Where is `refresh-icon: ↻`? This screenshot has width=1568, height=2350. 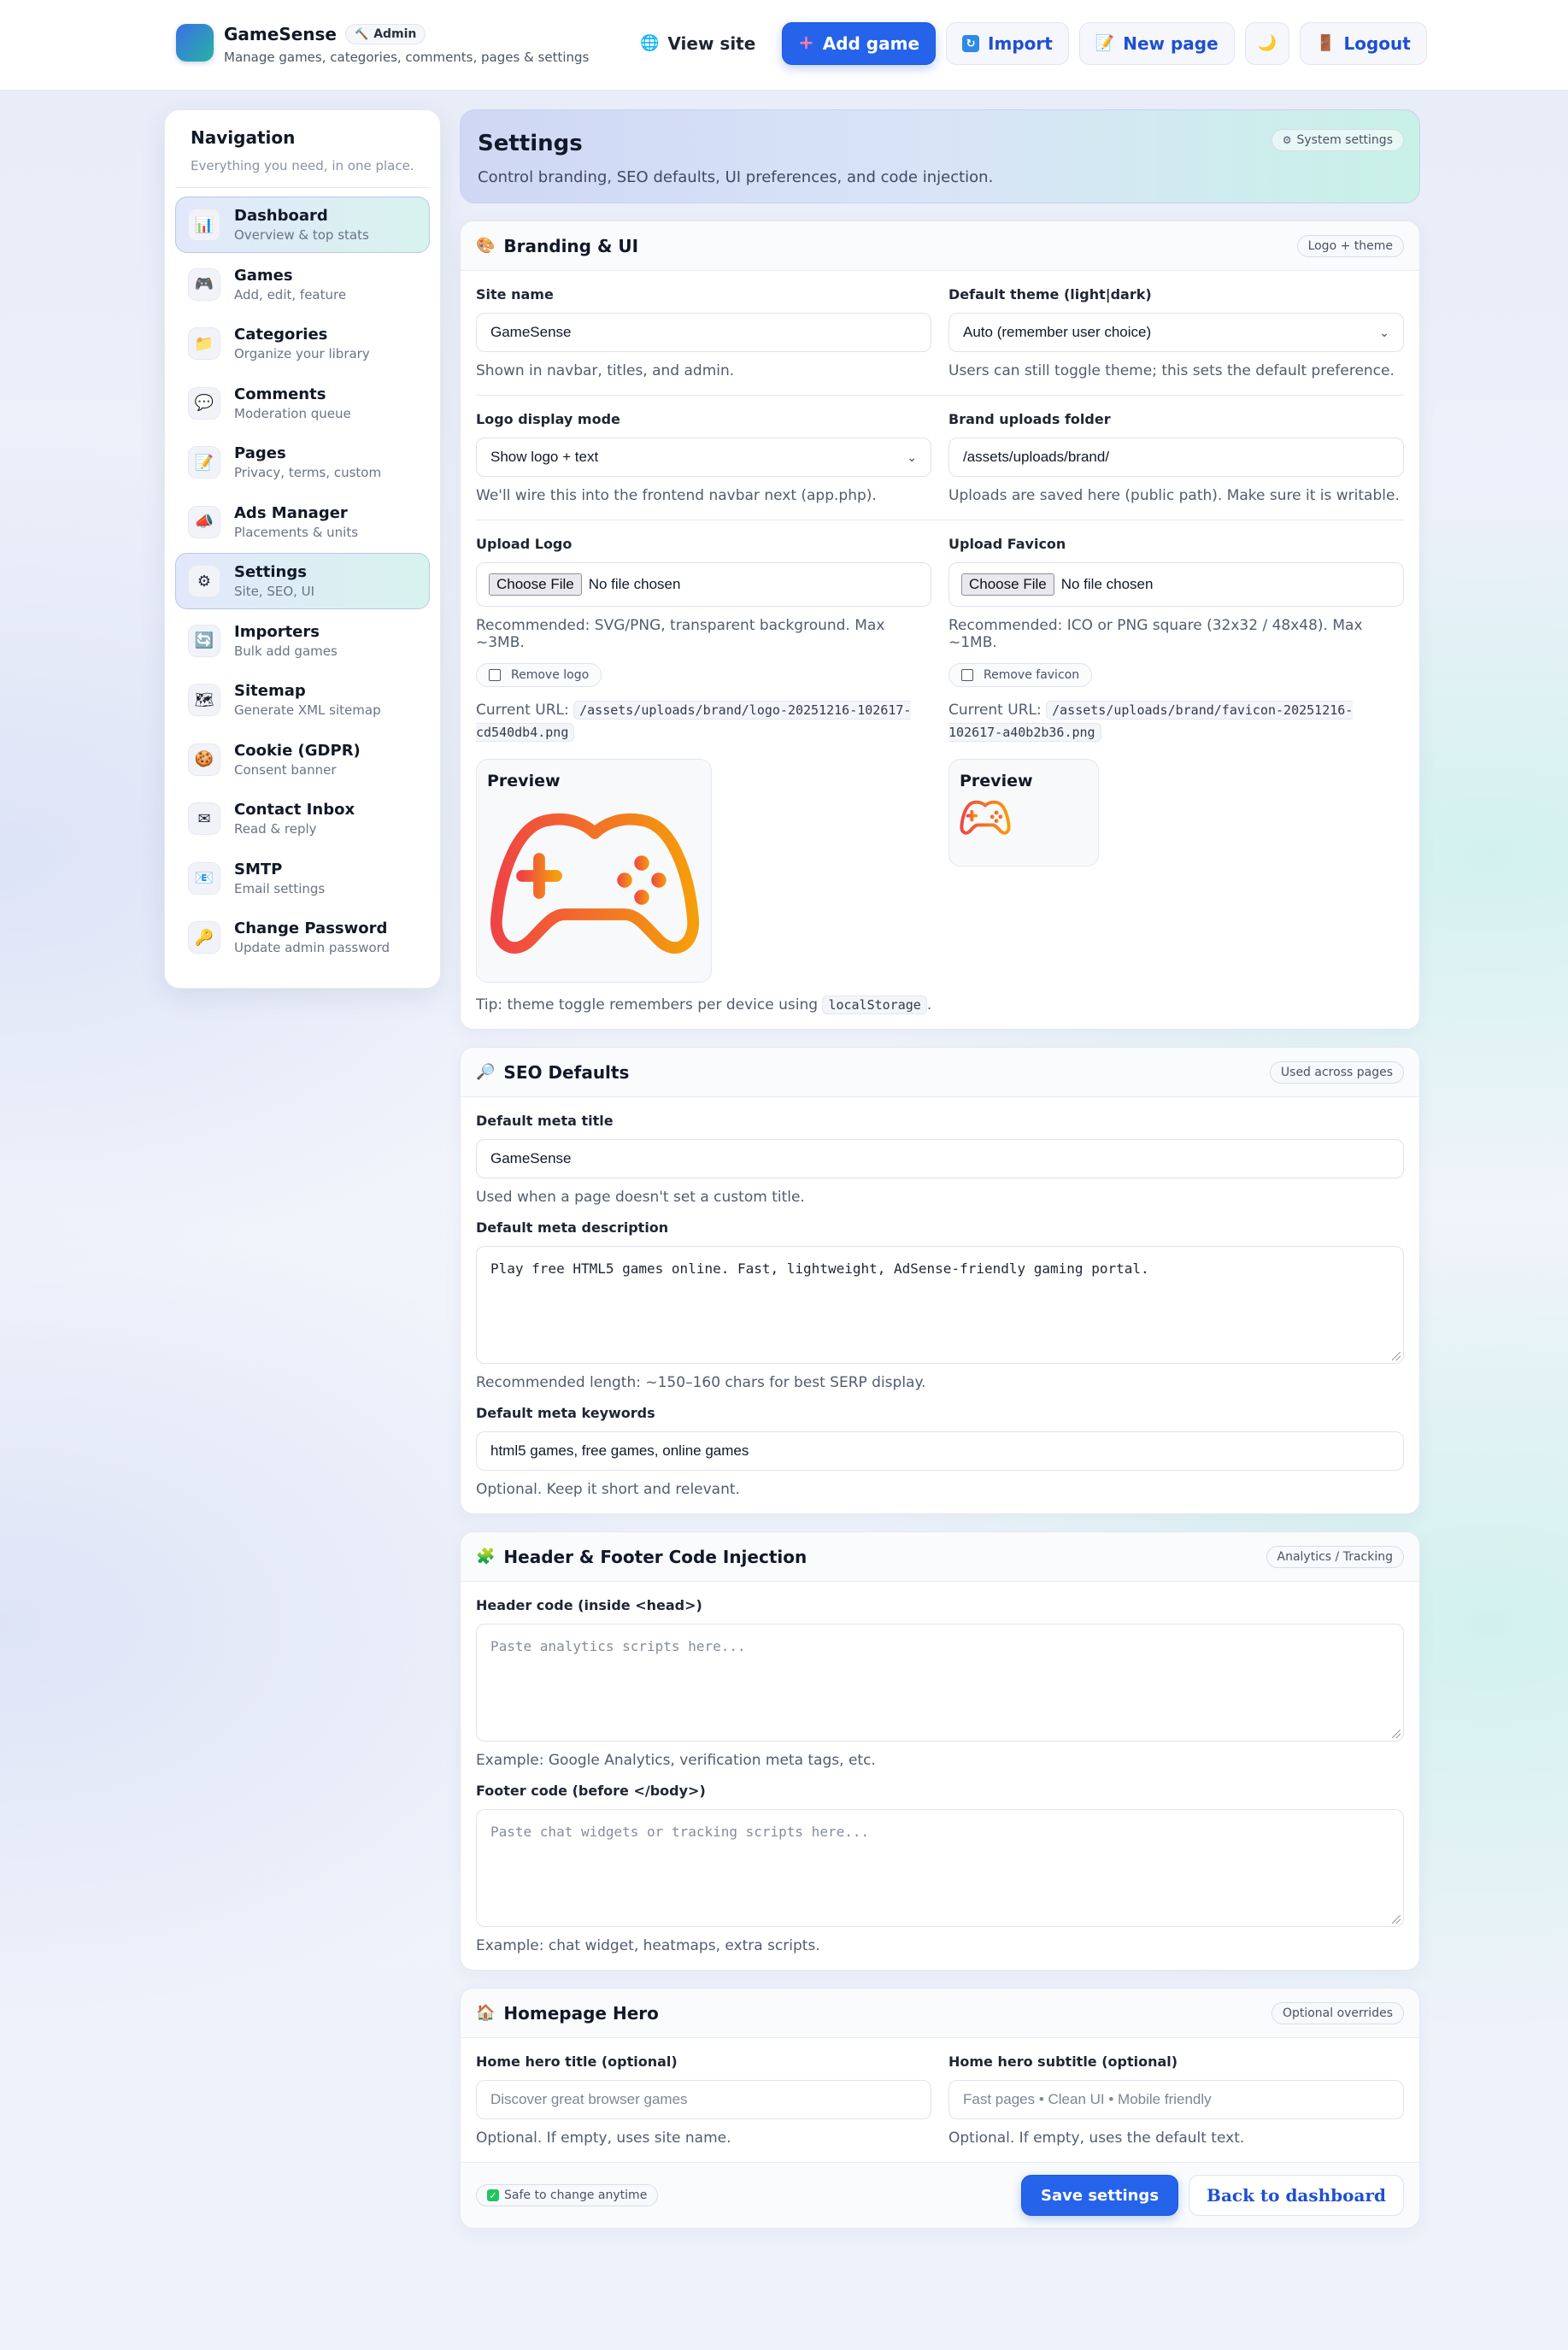
refresh-icon: ↻ is located at coordinates (971, 43).